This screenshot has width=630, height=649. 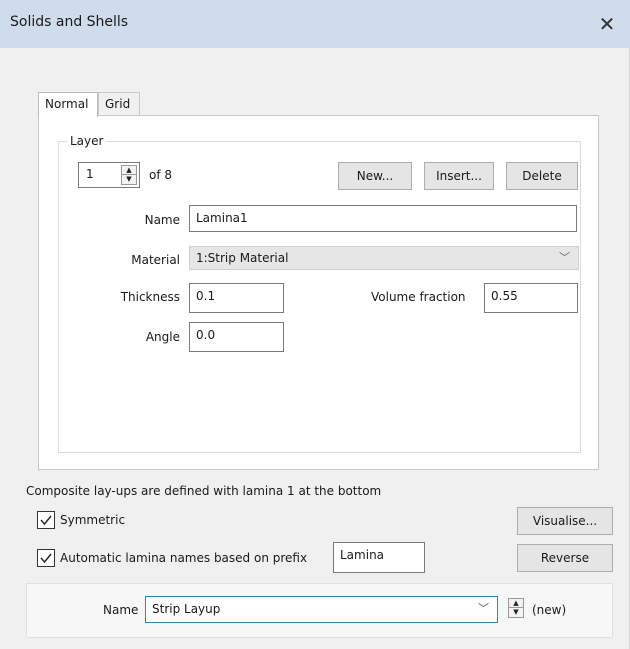 I want to click on symmetric-checkbox, so click(x=46, y=520).